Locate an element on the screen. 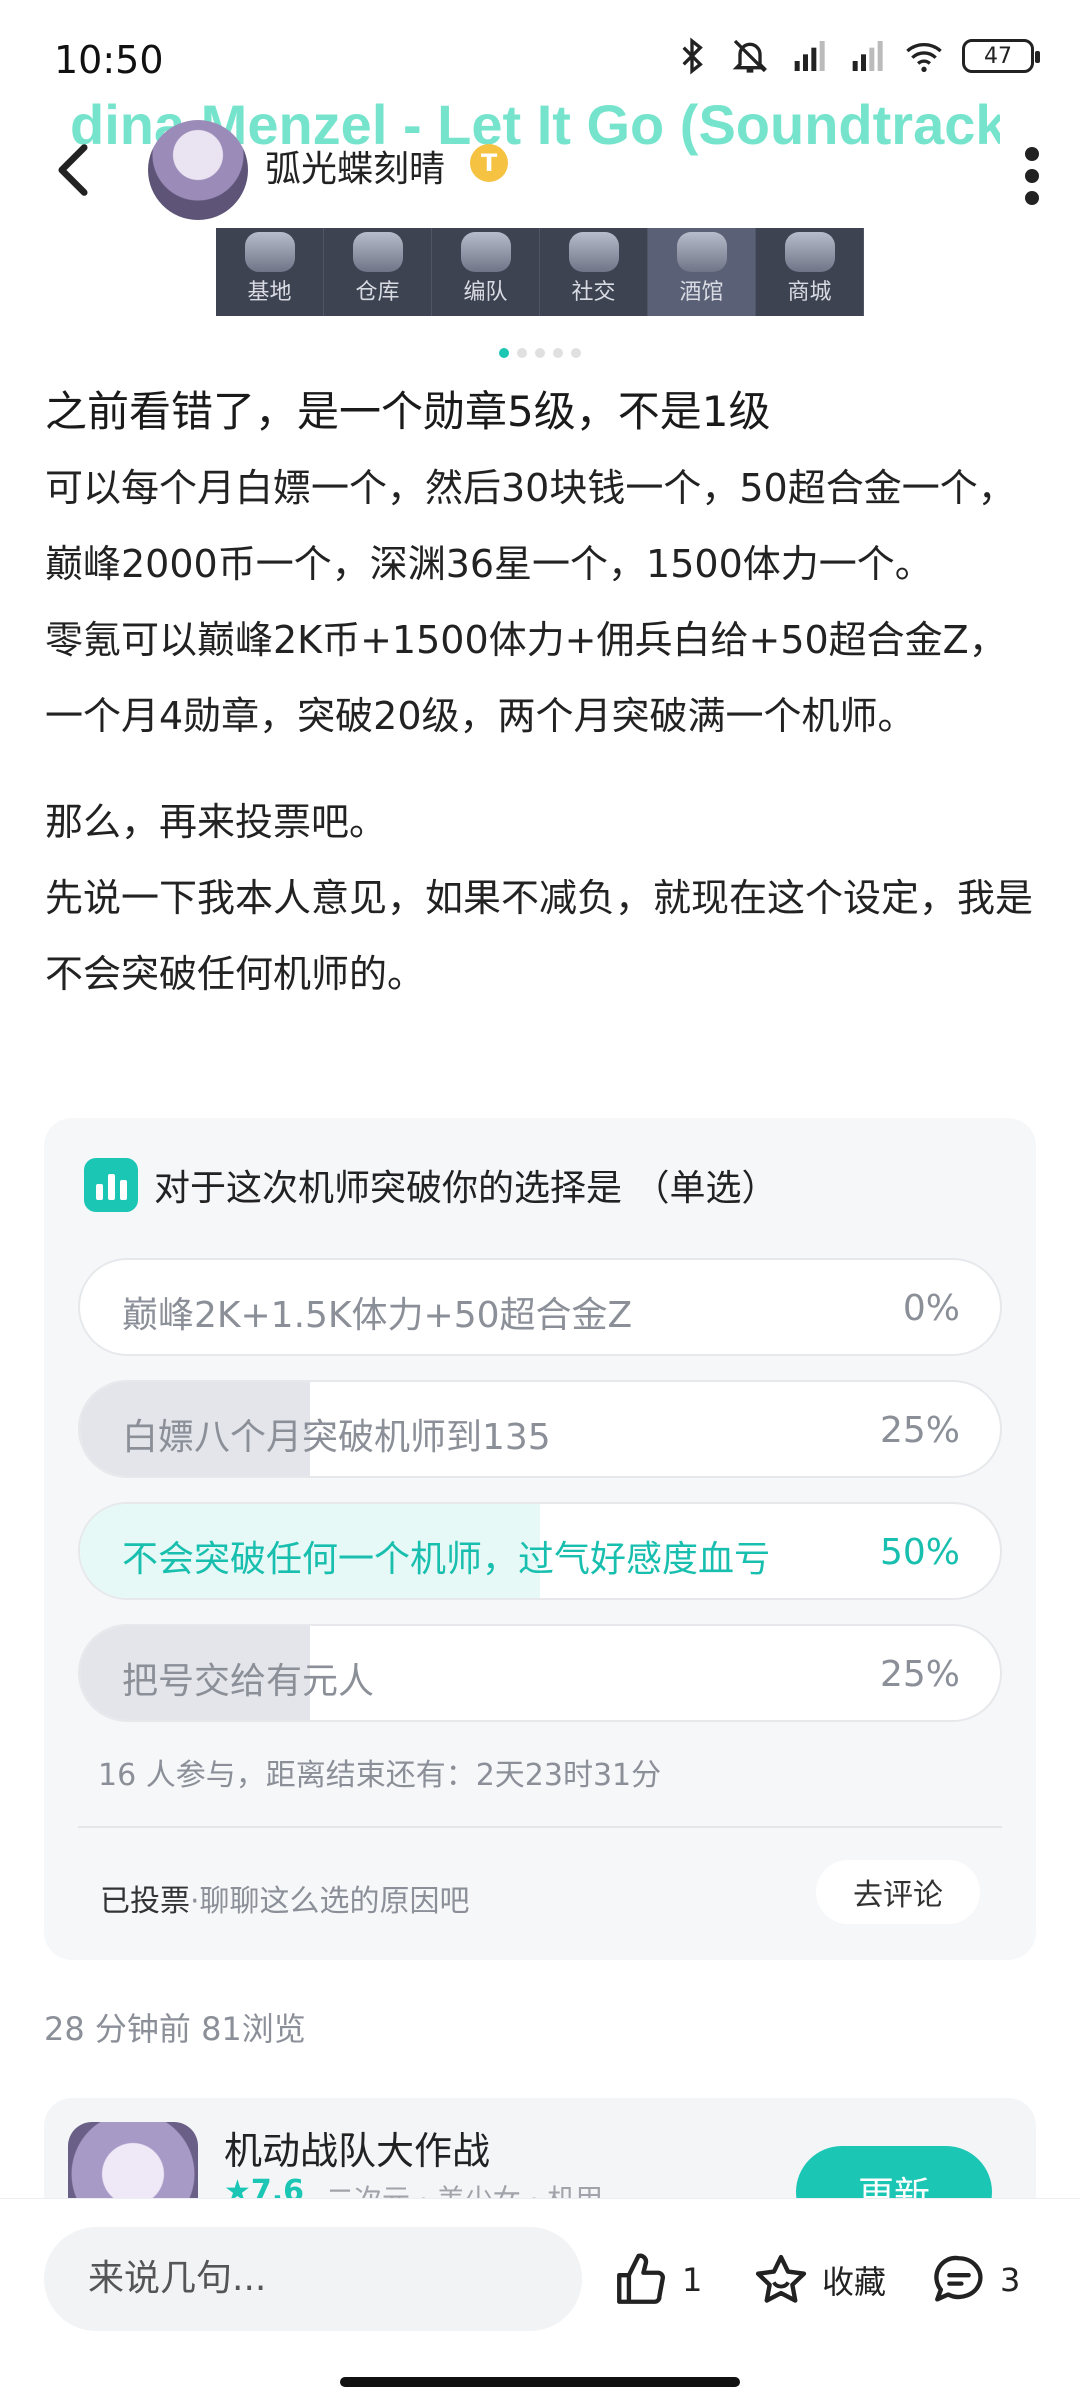 The image size is (1080, 2400). battery-indicator: 47 is located at coordinates (1001, 56).